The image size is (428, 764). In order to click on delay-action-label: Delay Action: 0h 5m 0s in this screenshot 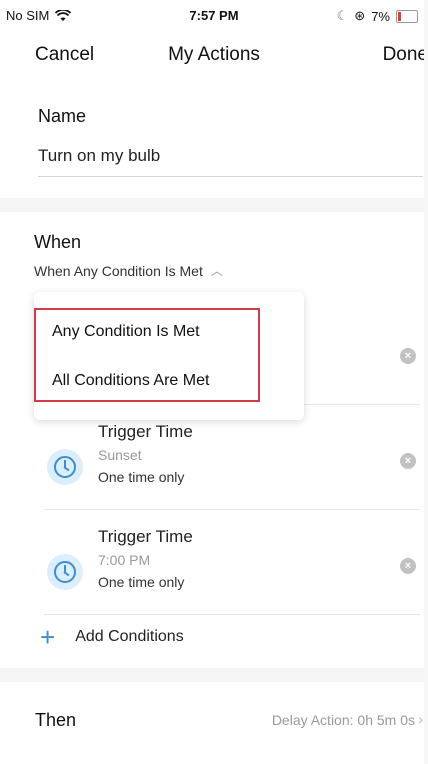, I will do `click(343, 720)`.